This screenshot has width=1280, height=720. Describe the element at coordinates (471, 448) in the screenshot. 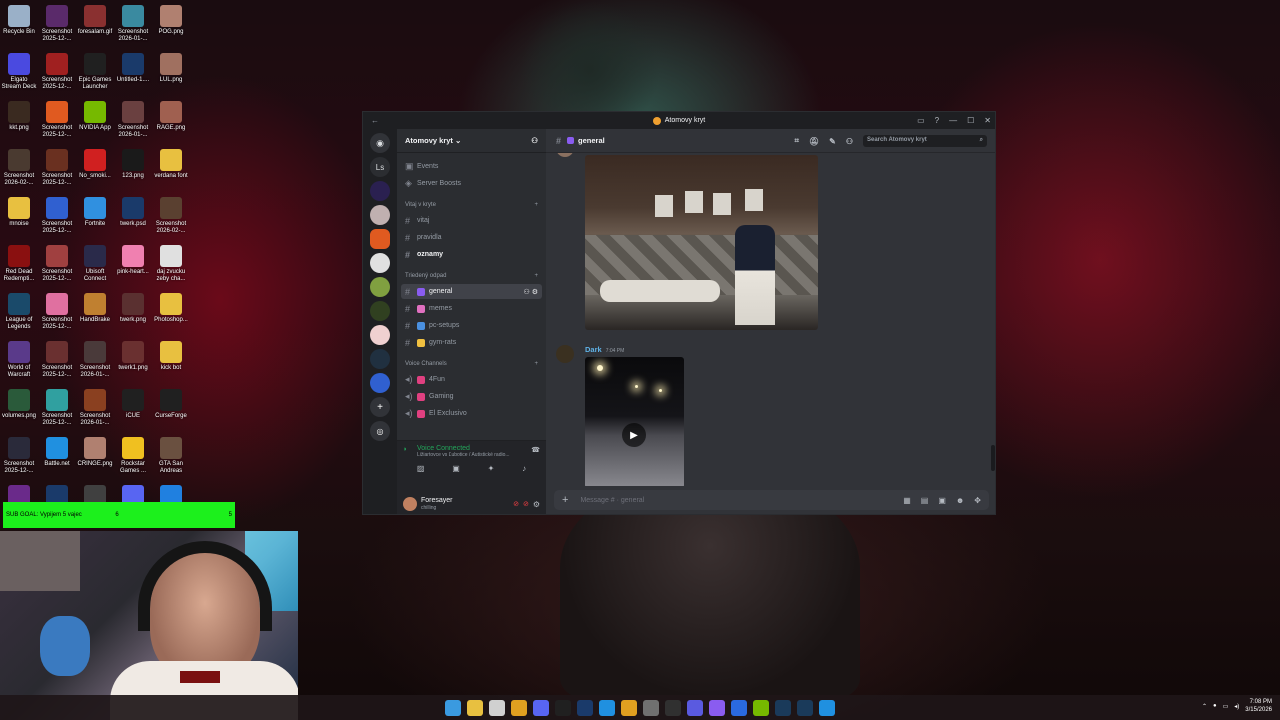

I see `voice-connected-label: Voice Connected` at that location.